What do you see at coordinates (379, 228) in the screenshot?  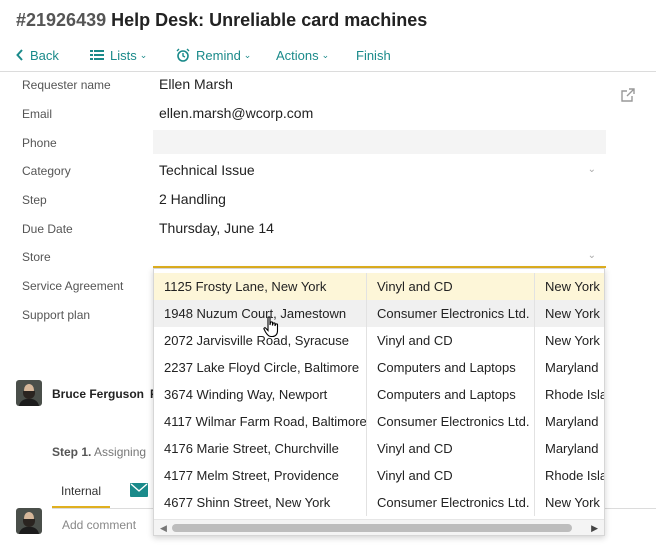 I see `due-date-field: Thursday, June 14` at bounding box center [379, 228].